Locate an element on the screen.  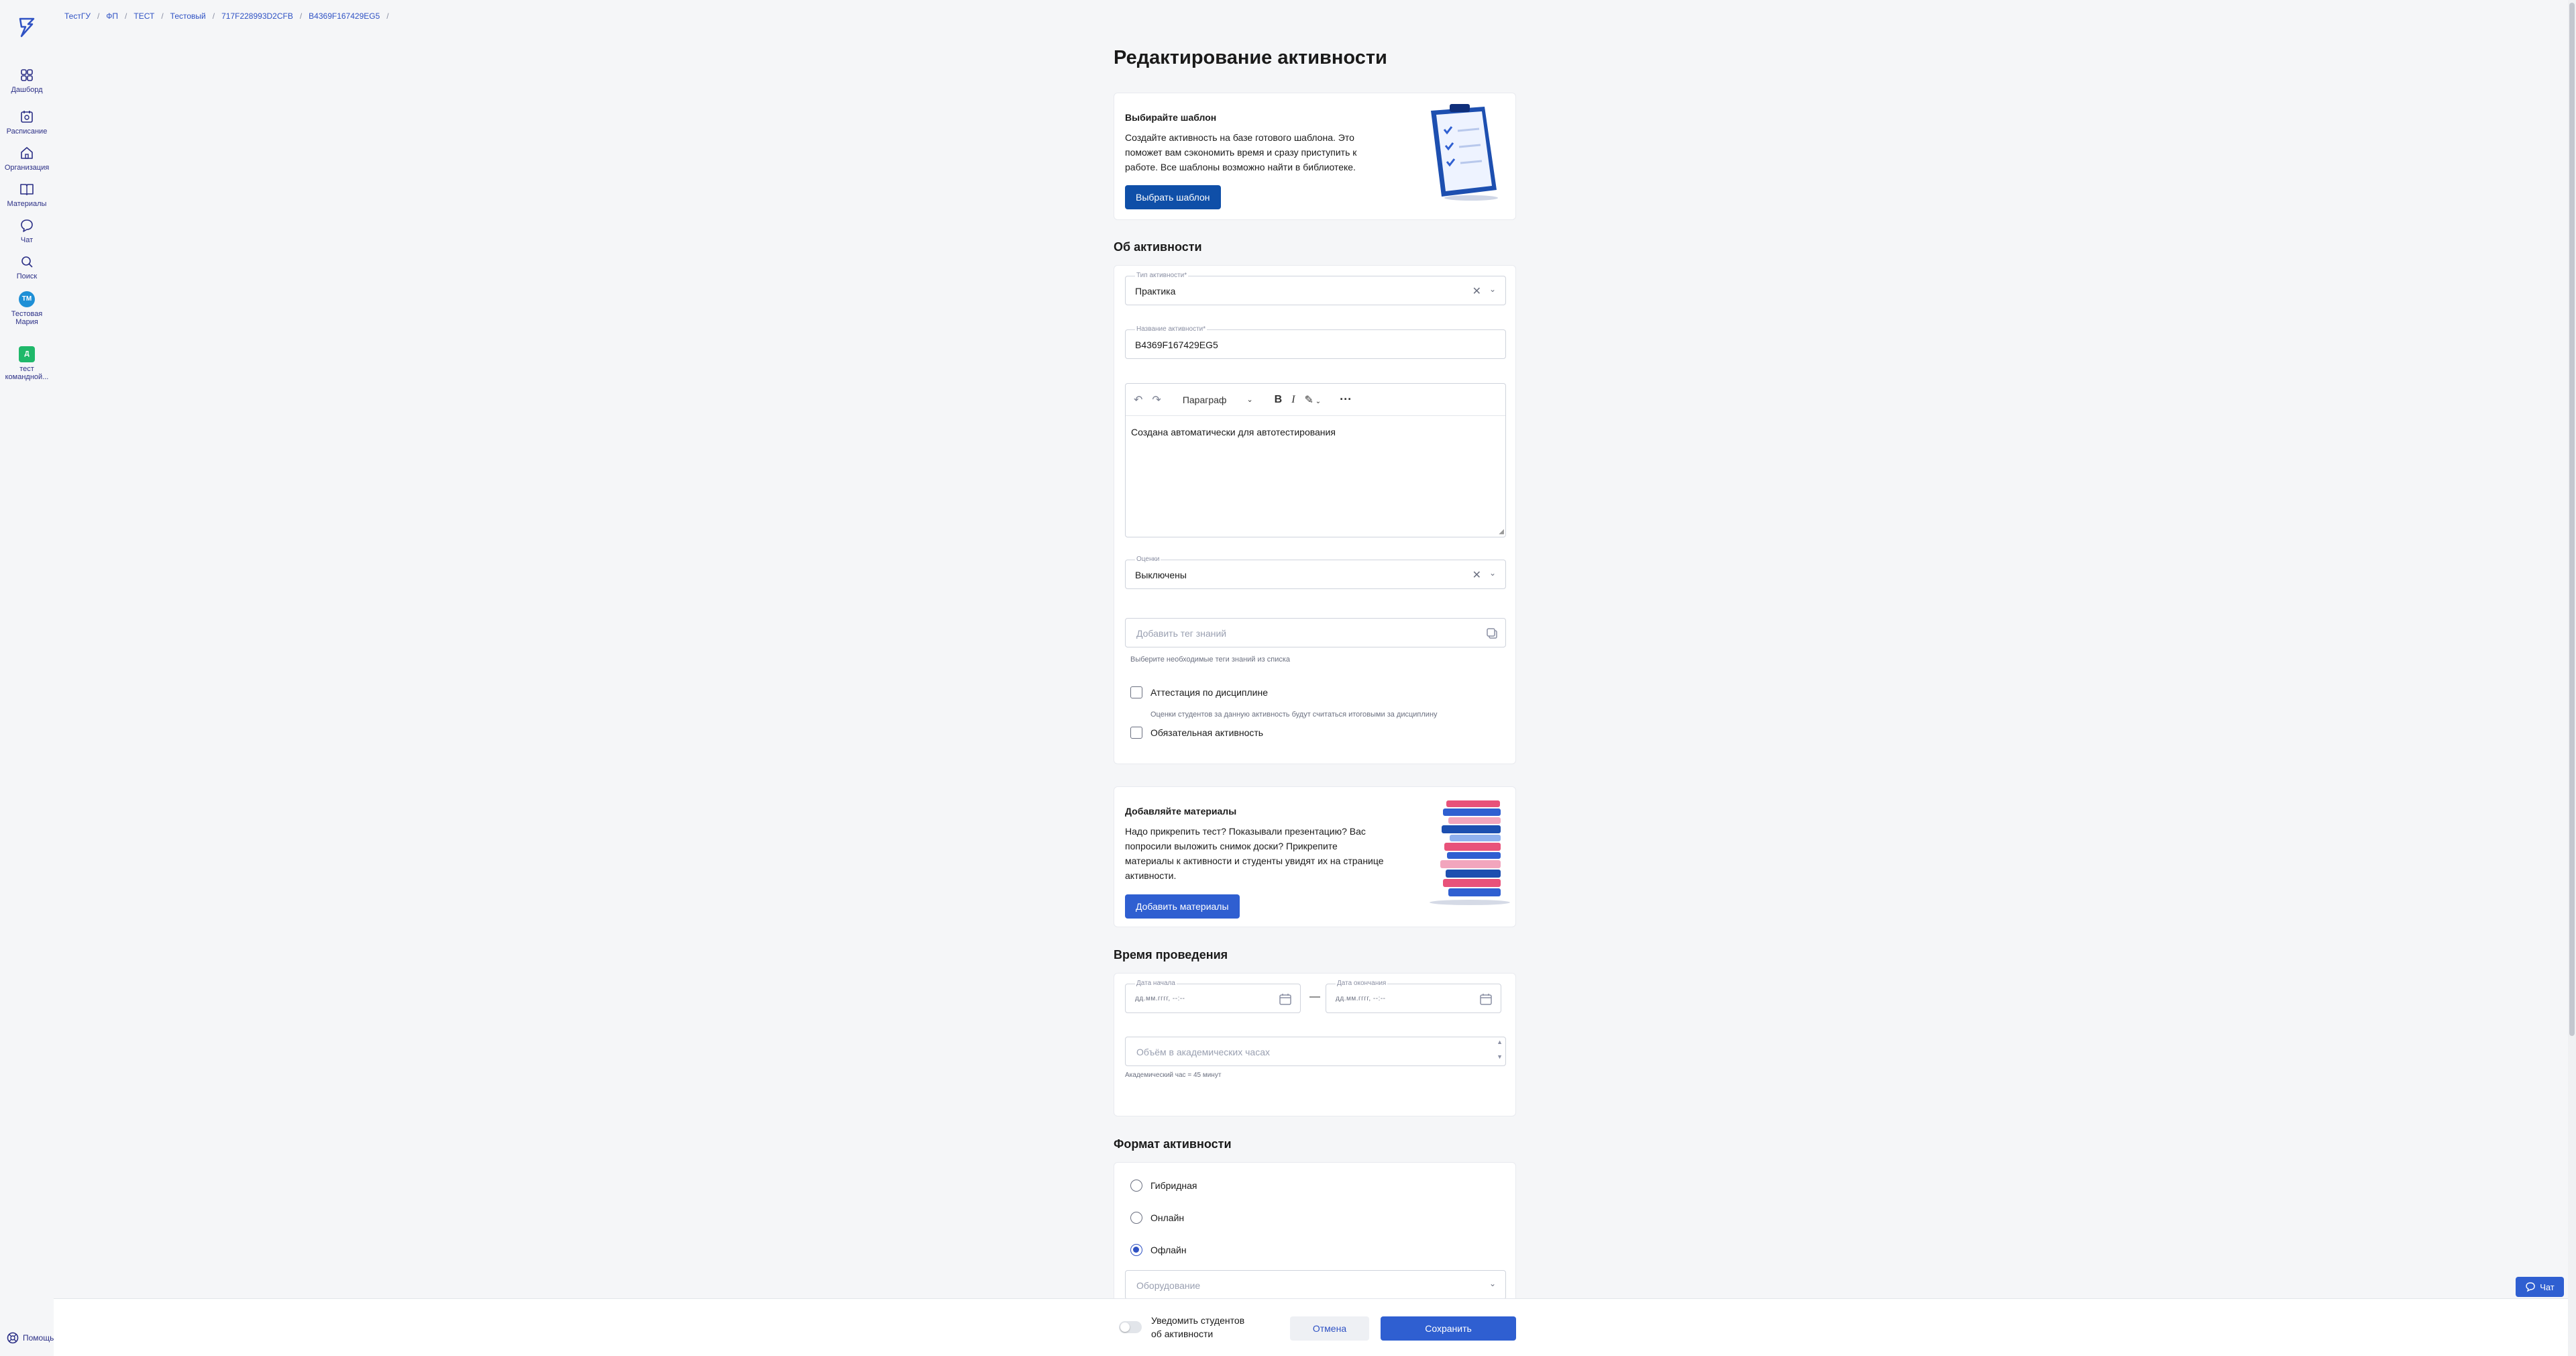
date-range-dash: — is located at coordinates (1314, 997).